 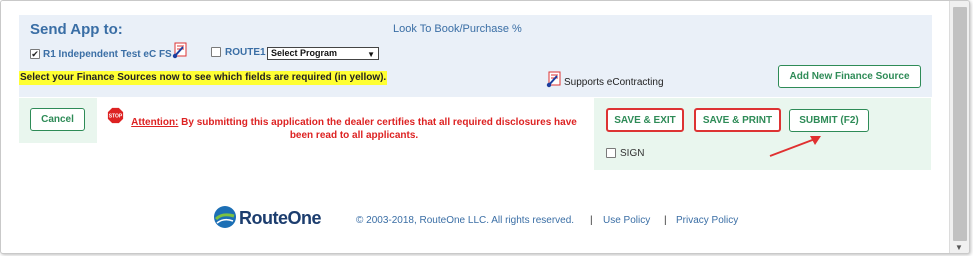 I want to click on program-select: Select Program ▼, so click(x=323, y=53).